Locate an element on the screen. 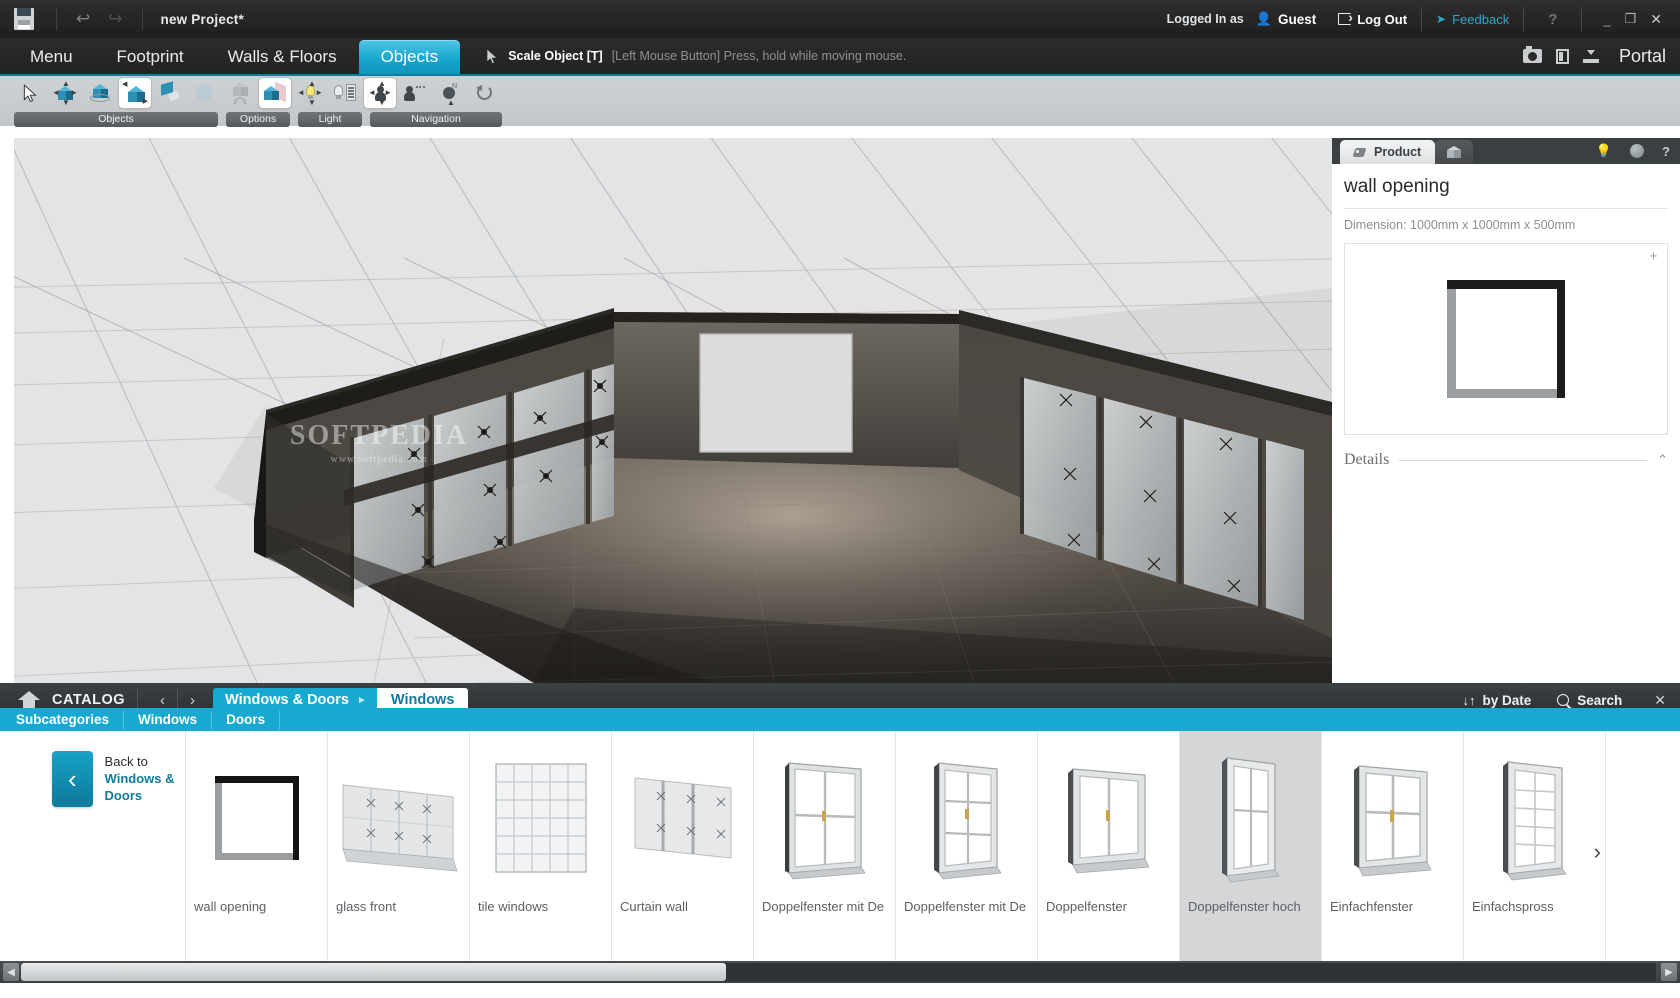  subcategory-doors: Doors is located at coordinates (245, 719).